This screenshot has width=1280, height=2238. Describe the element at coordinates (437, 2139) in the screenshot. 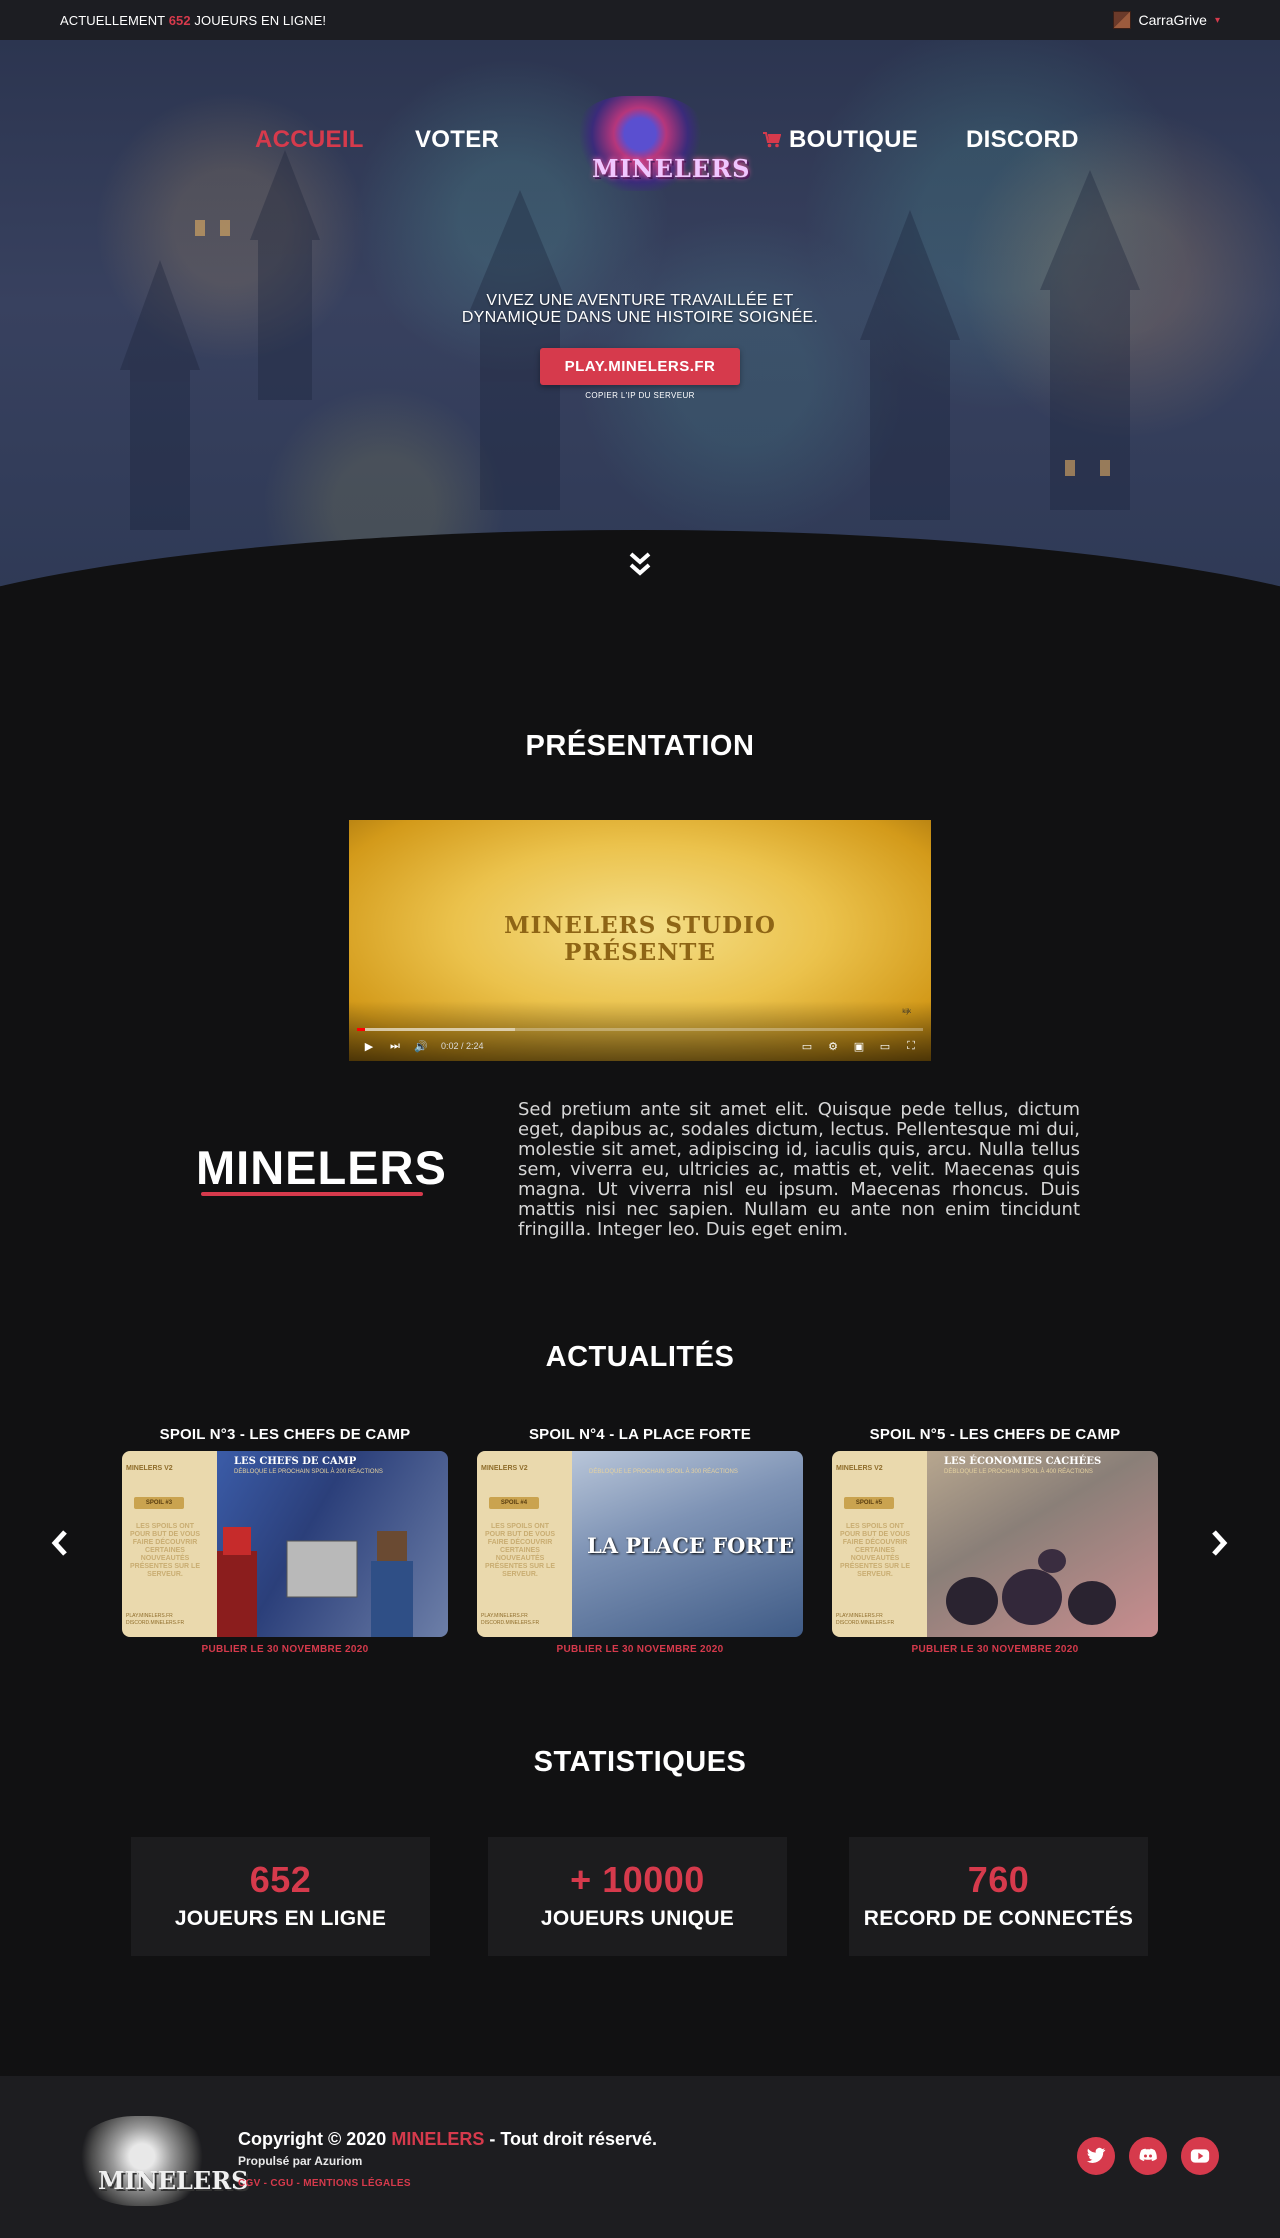

I see `copyright-brand: MINELERS` at that location.